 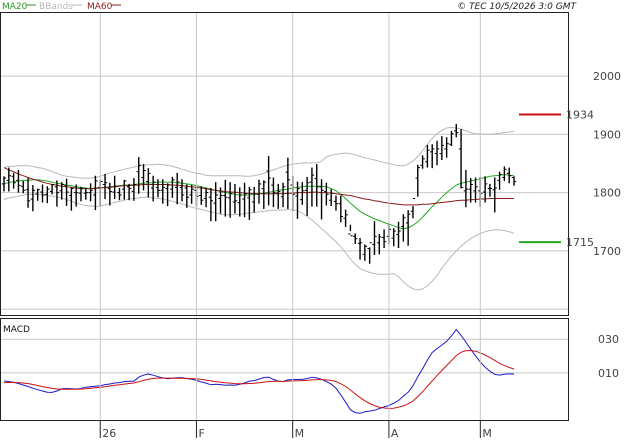 I want to click on legend-bbands-label: BBands, so click(x=56, y=7).